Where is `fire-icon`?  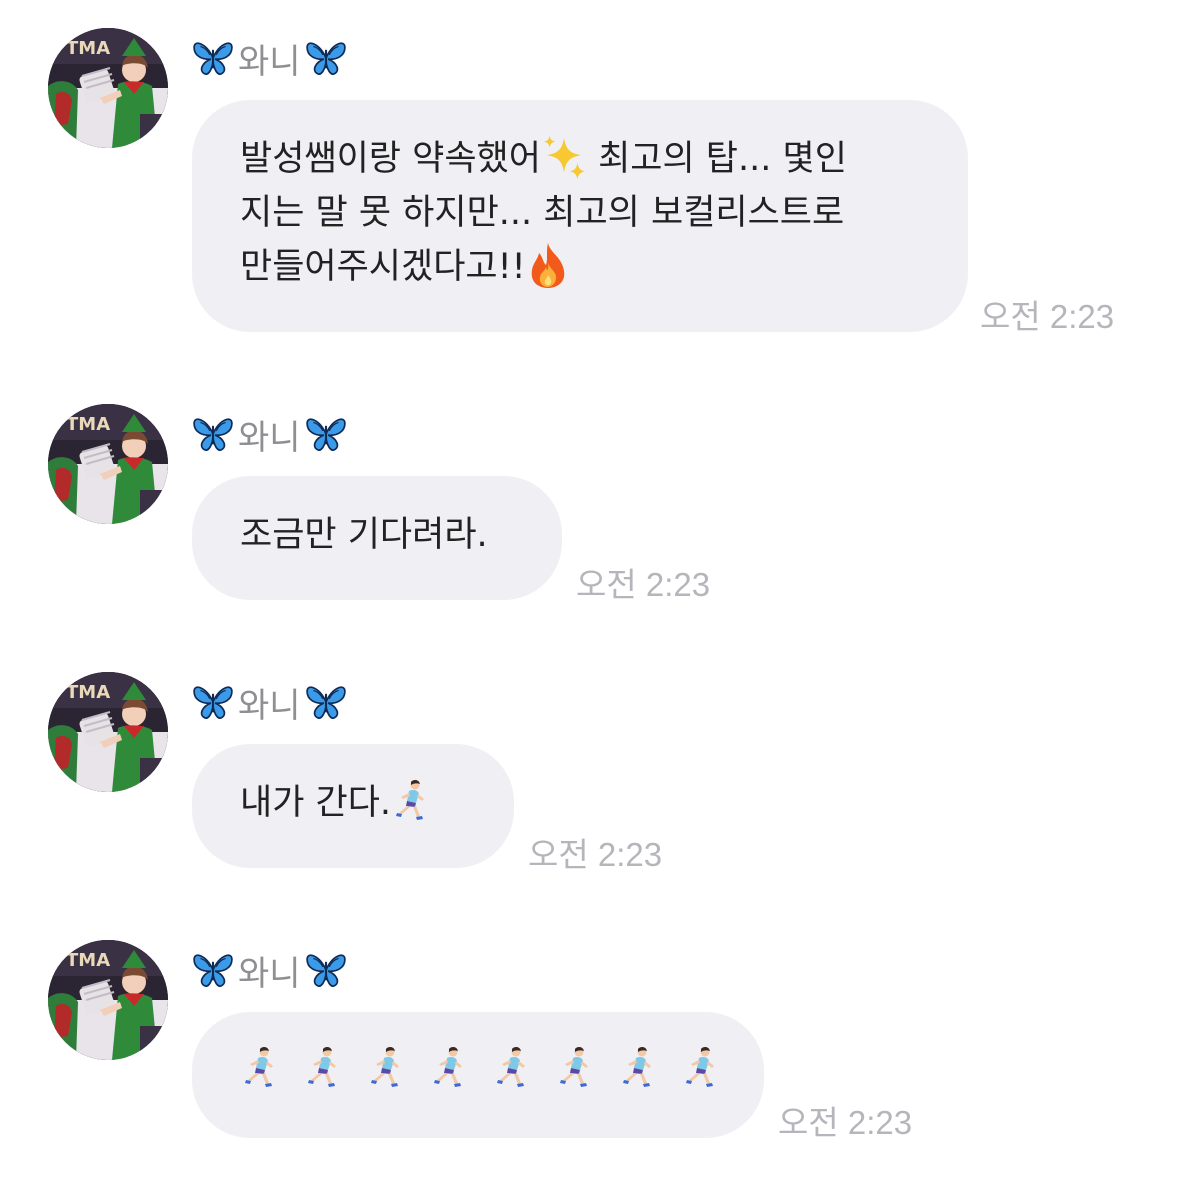
fire-icon is located at coordinates (548, 265).